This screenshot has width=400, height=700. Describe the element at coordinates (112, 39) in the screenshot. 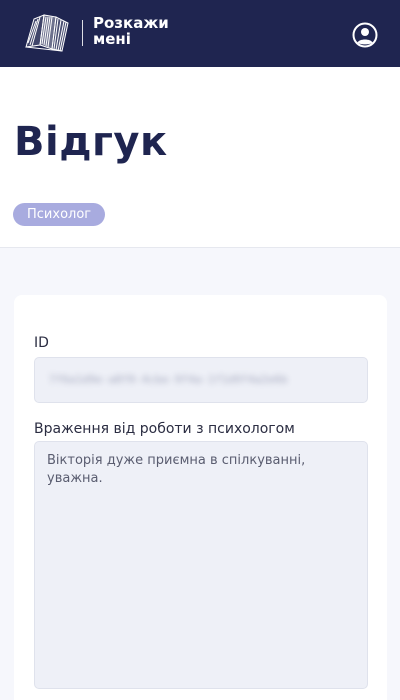

I see `brand-line-2: мені` at that location.